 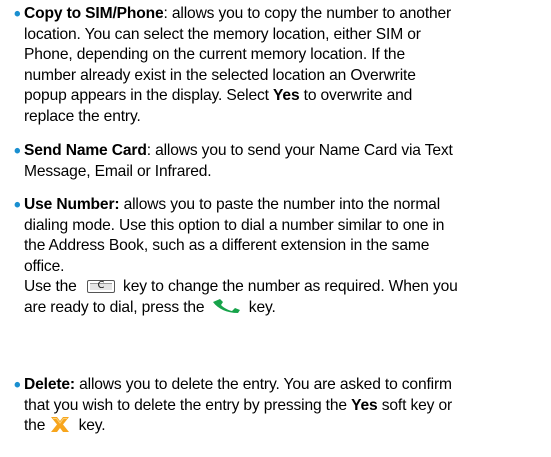 I want to click on send-key-icon, so click(x=226, y=306).